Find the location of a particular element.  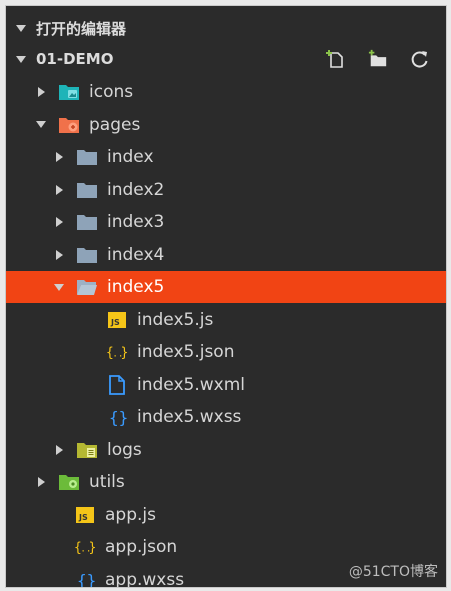

folder-utils-icon is located at coordinates (69, 482).